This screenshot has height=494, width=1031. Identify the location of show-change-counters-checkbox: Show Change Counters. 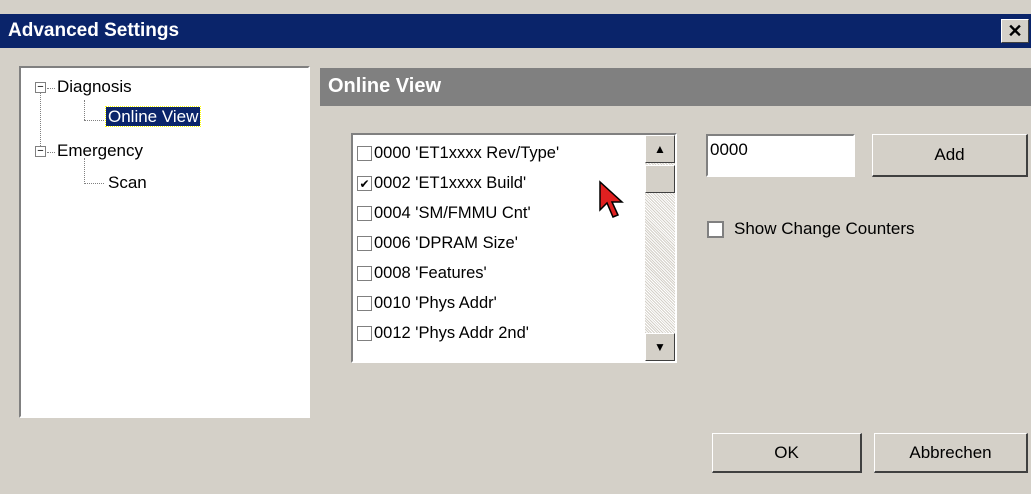
(811, 229).